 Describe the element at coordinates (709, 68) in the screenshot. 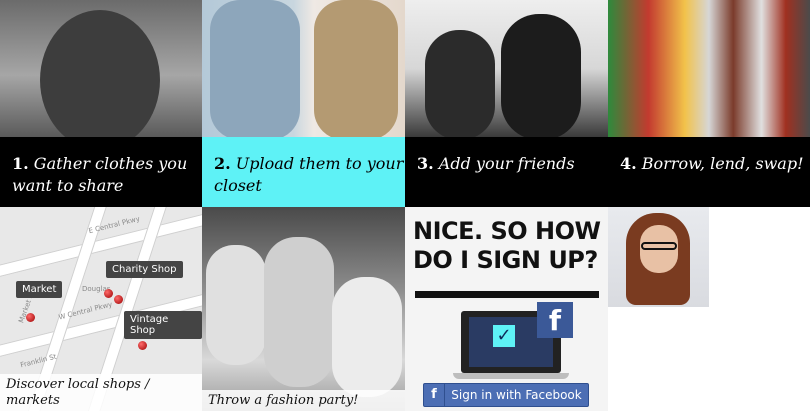

I see `photo-clothing-rack` at that location.